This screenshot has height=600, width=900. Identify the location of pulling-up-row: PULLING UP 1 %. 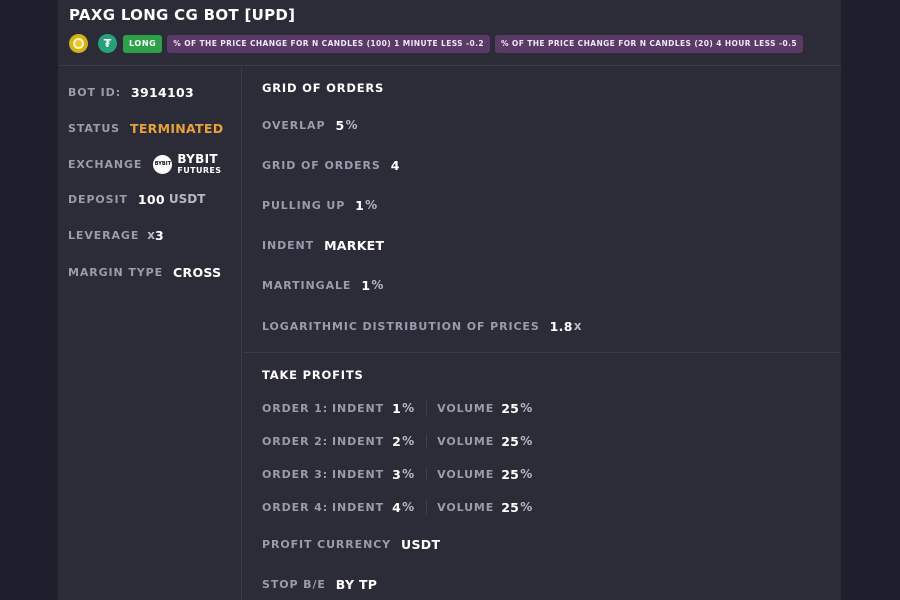
(319, 205).